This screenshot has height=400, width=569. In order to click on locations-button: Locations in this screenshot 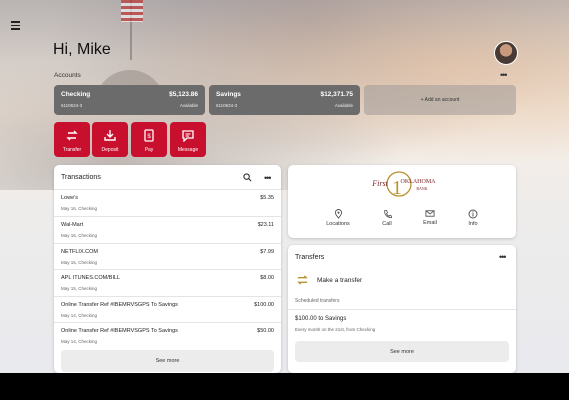, I will do `click(338, 218)`.